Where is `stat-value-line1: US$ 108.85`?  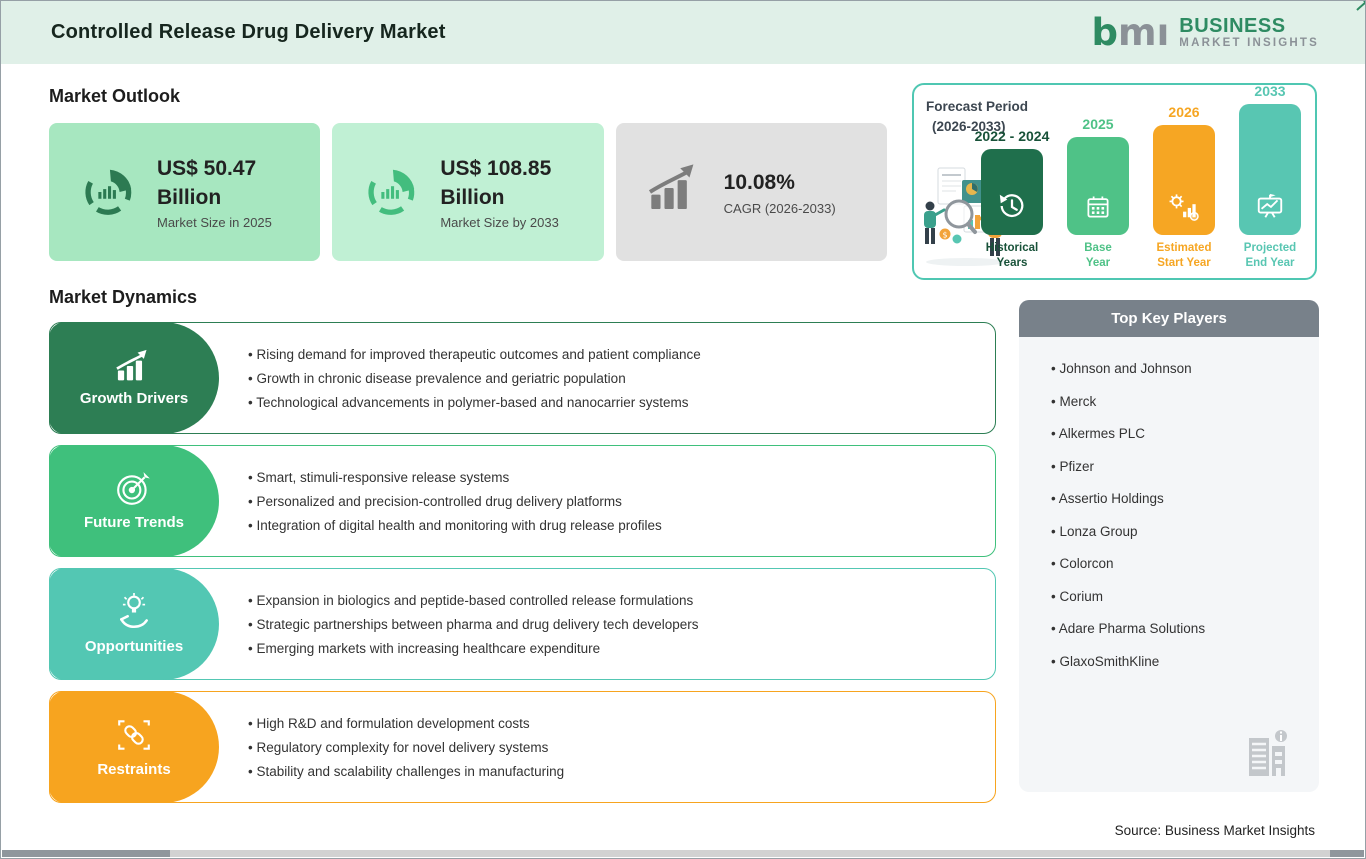 stat-value-line1: US$ 108.85 is located at coordinates (496, 168).